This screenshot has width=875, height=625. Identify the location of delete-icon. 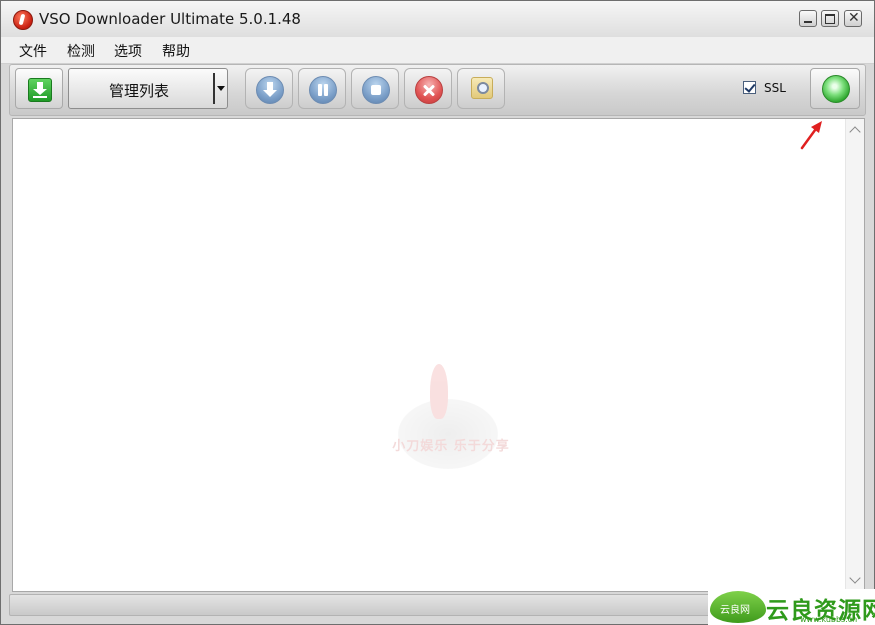
(429, 90).